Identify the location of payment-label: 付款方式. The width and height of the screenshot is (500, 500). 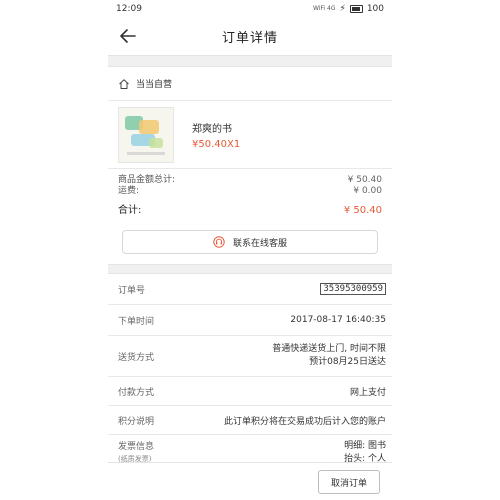
(136, 392).